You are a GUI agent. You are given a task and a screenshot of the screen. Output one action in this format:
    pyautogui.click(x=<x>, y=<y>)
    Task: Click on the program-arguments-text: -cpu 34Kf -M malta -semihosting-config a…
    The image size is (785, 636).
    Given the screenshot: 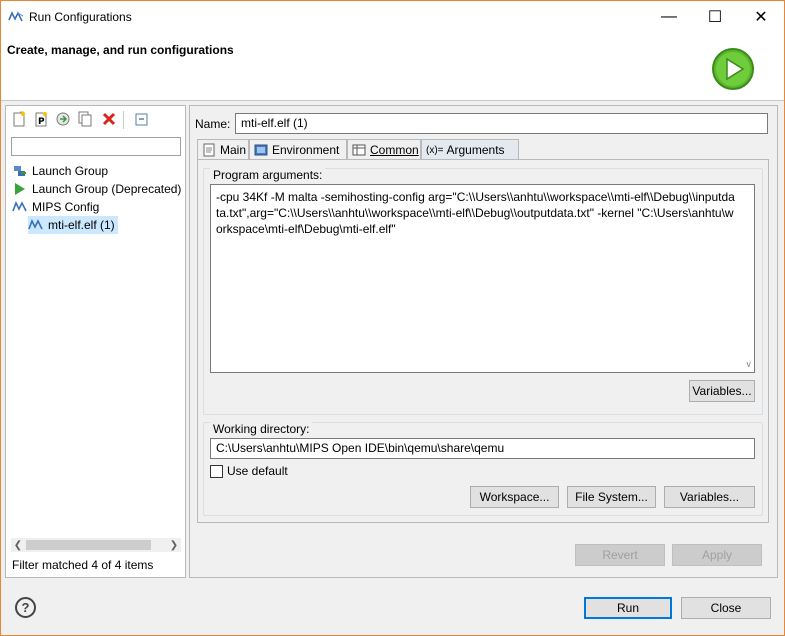 What is the action you would take?
    pyautogui.click(x=475, y=213)
    